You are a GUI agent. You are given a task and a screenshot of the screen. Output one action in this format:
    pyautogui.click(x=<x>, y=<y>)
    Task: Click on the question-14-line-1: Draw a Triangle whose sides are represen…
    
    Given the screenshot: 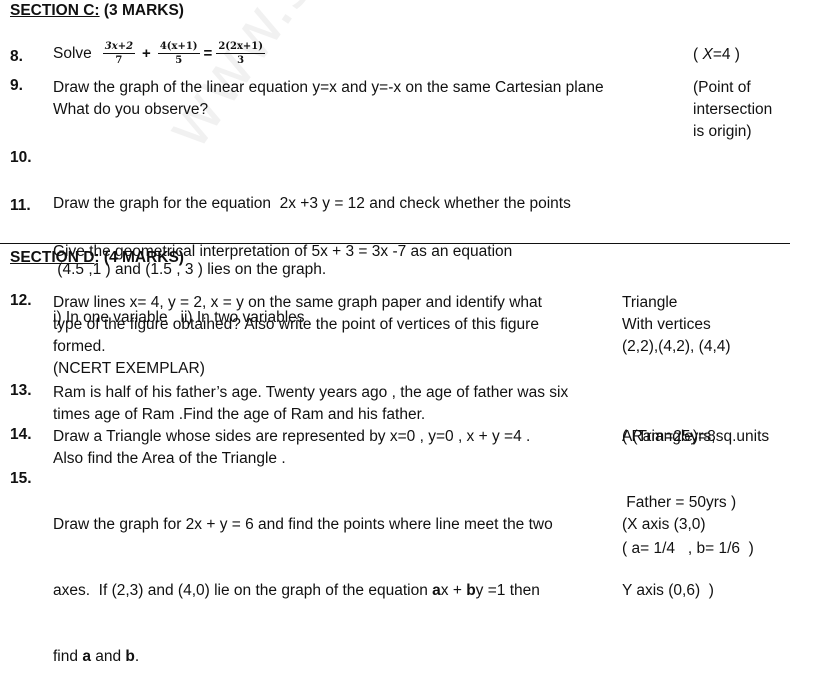 What is the action you would take?
    pyautogui.click(x=292, y=436)
    